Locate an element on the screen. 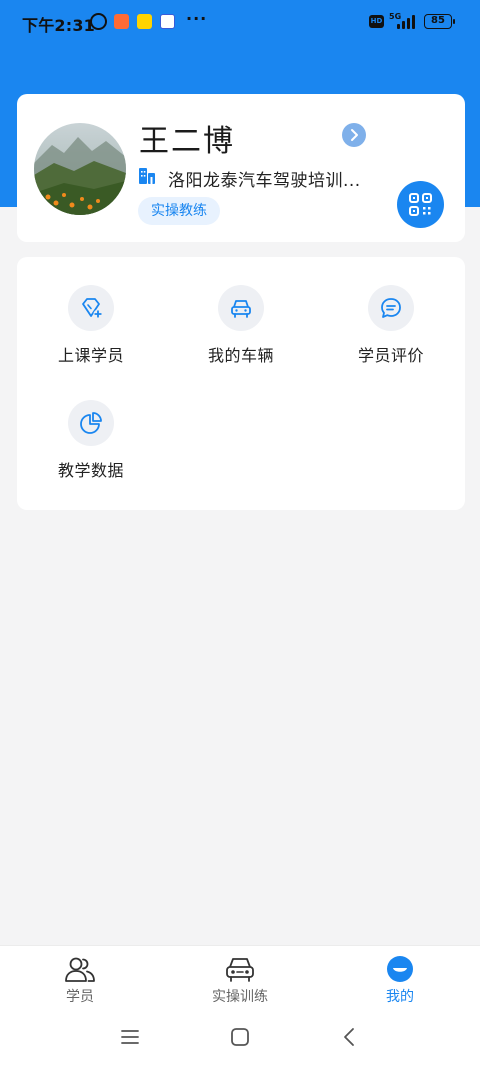 Image resolution: width=480 pixels, height=1067 pixels. battery-icon: 85 is located at coordinates (439, 21).